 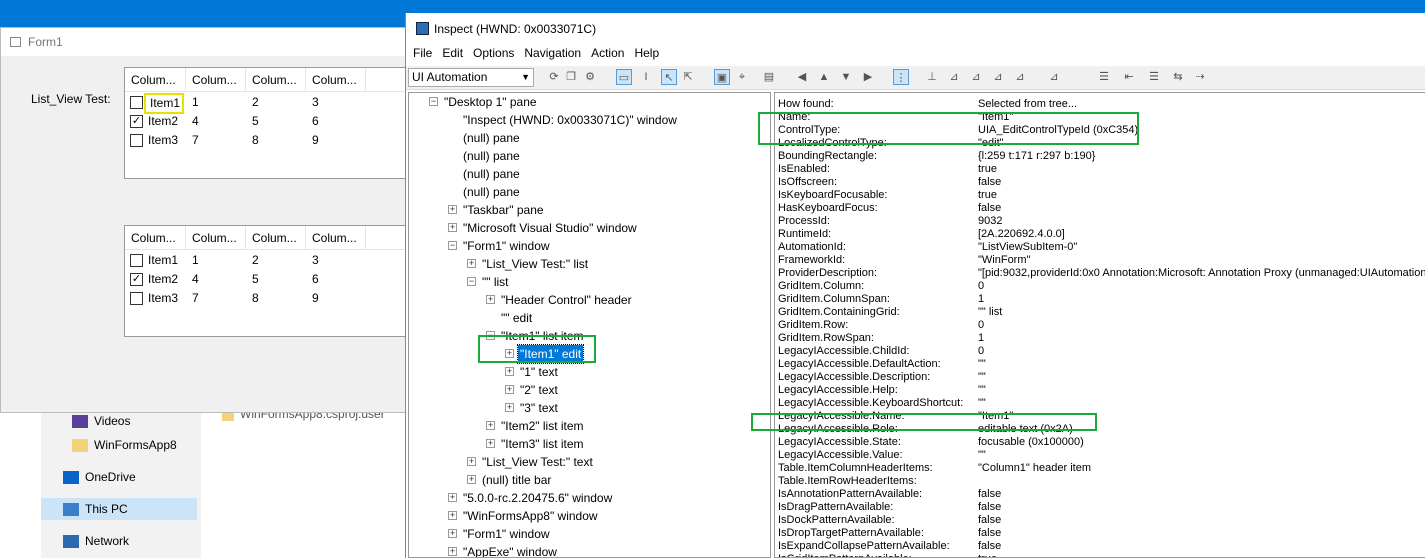 What do you see at coordinates (932, 77) in the screenshot?
I see `parent-icon: ⊥` at bounding box center [932, 77].